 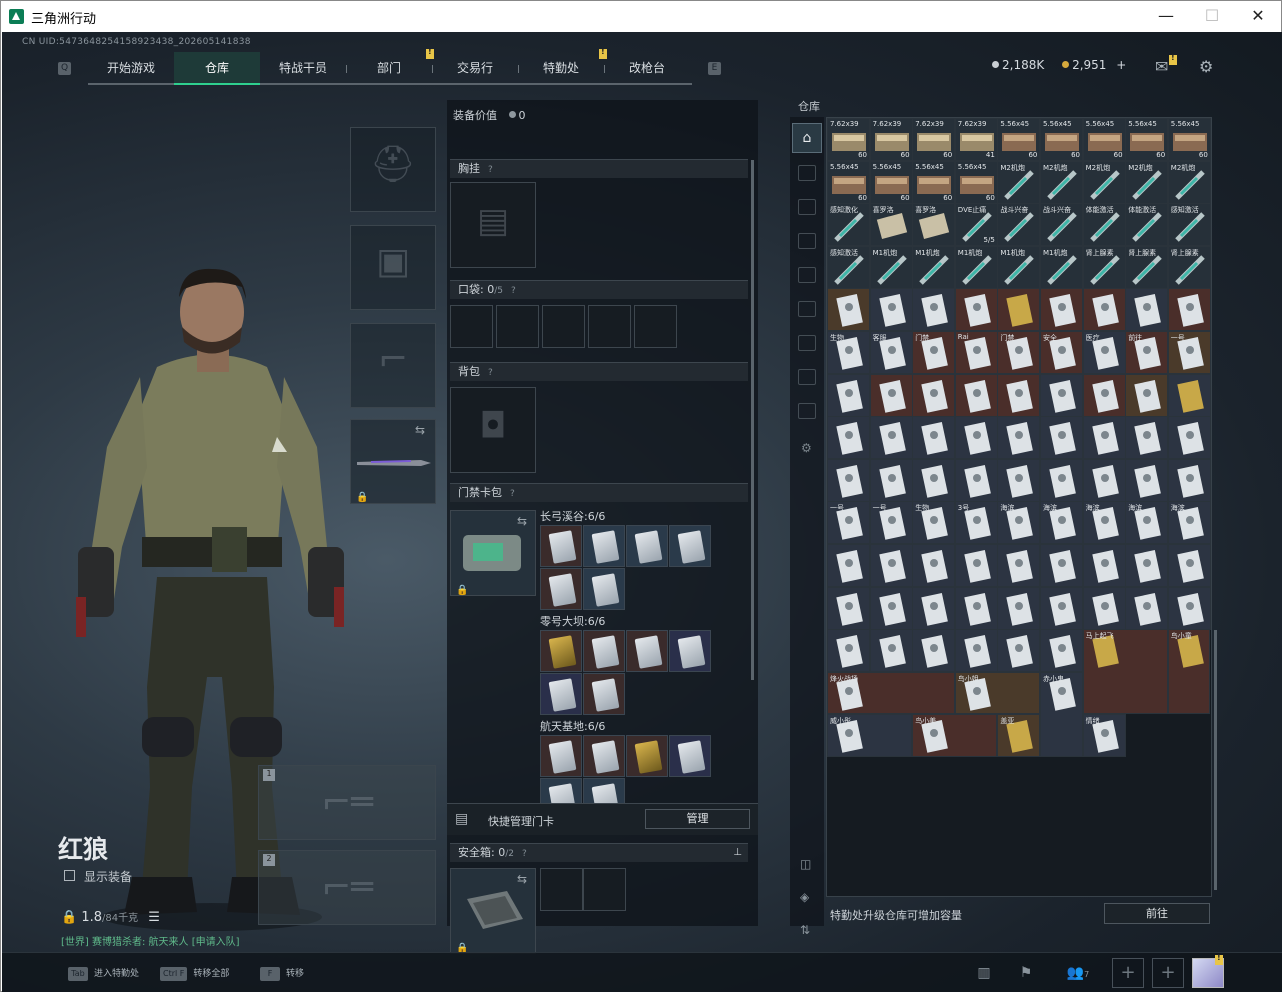 What do you see at coordinates (697, 819) in the screenshot?
I see `manage-button: 管理` at bounding box center [697, 819].